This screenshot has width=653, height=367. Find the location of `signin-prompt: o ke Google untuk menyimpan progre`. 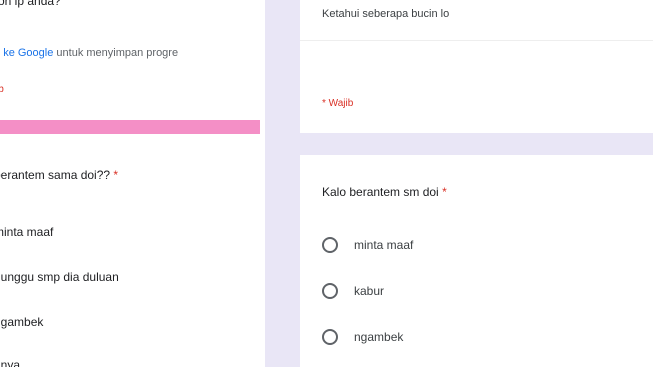

signin-prompt: o ke Google untuk menyimpan progre is located at coordinates (89, 53).